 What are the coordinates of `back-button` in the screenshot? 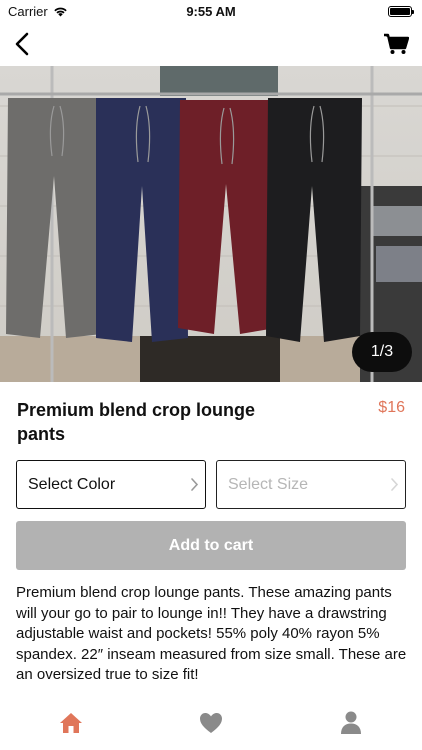 It's located at (22, 44).